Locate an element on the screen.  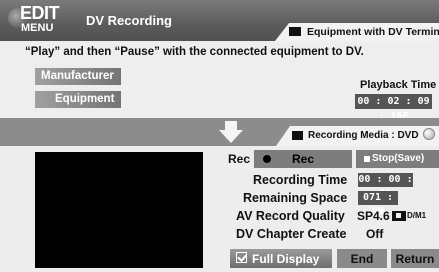
remaining-space-value: 071 : 49 is located at coordinates (378, 204).